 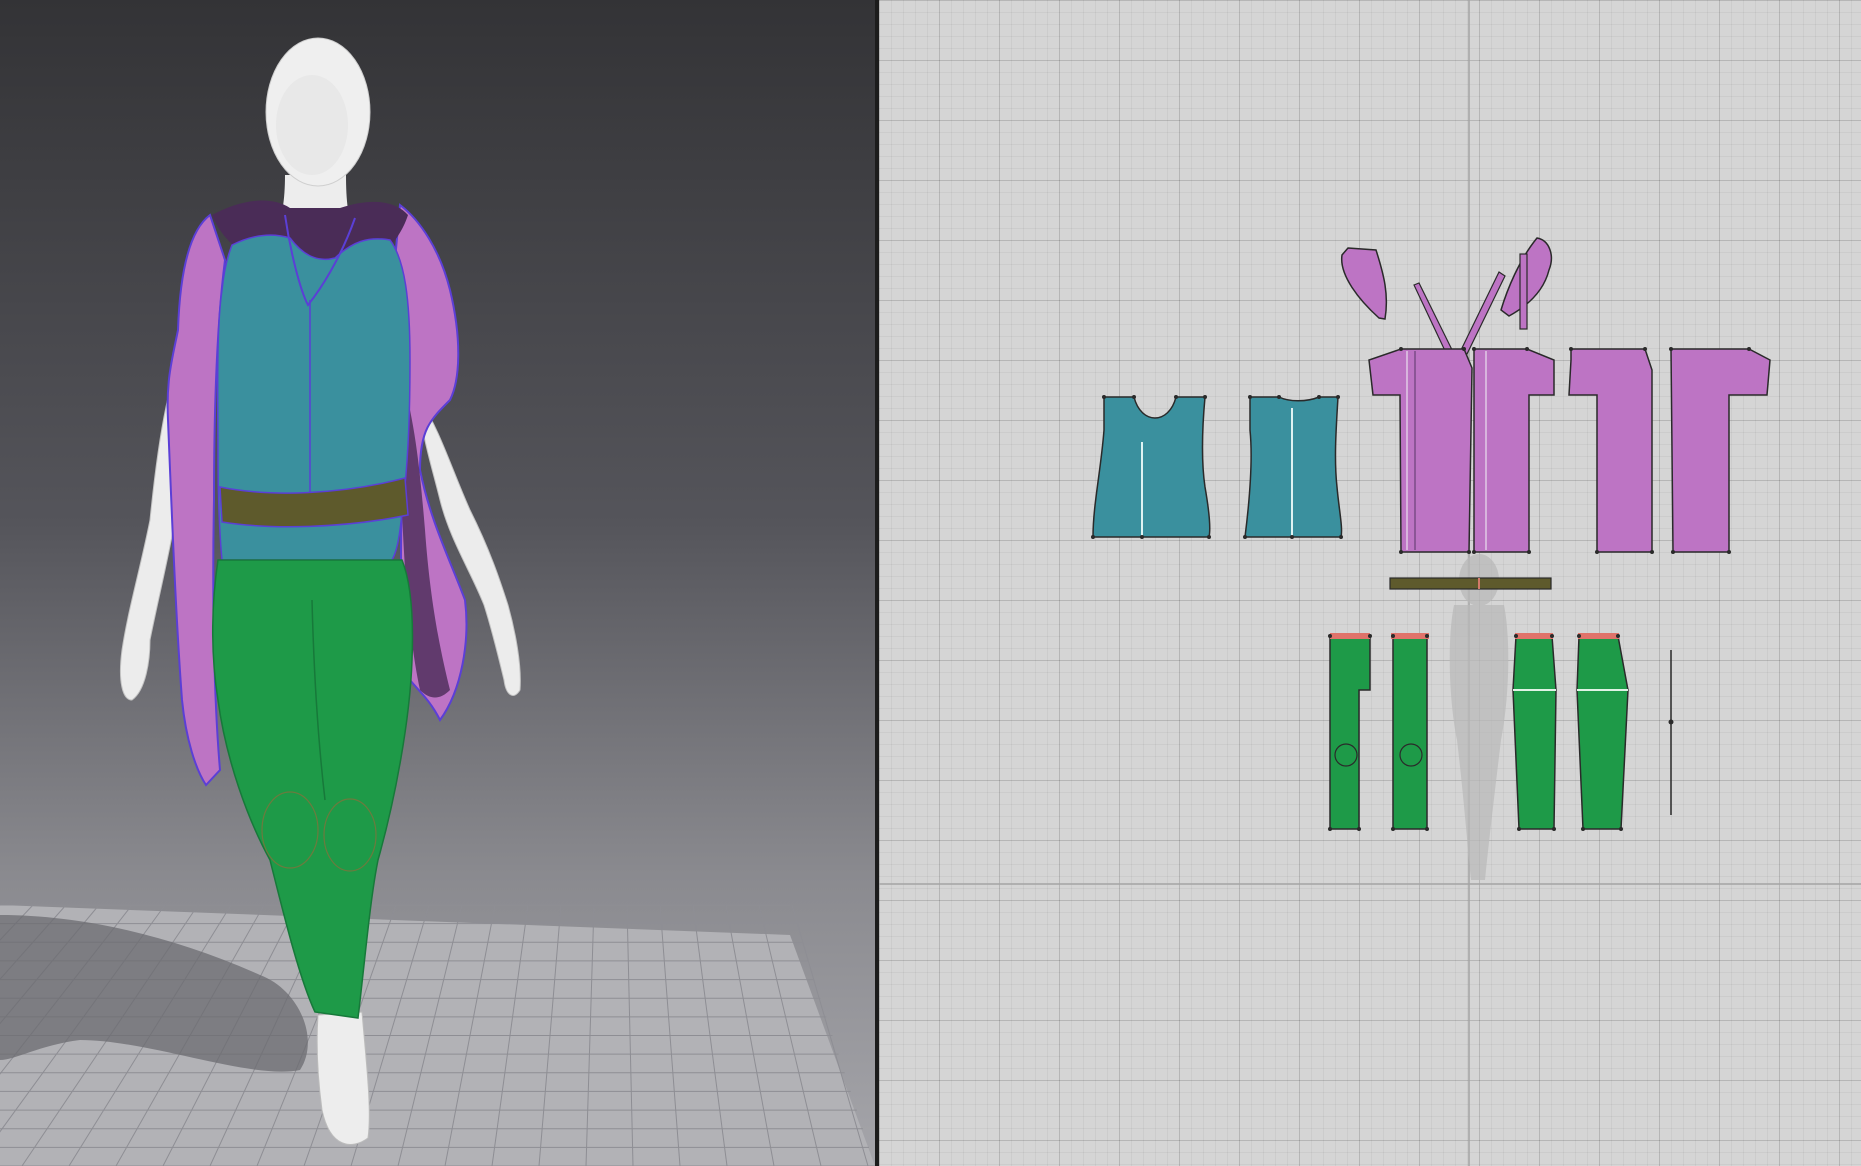 What do you see at coordinates (1534, 731) in the screenshot?
I see `pants-back-left` at bounding box center [1534, 731].